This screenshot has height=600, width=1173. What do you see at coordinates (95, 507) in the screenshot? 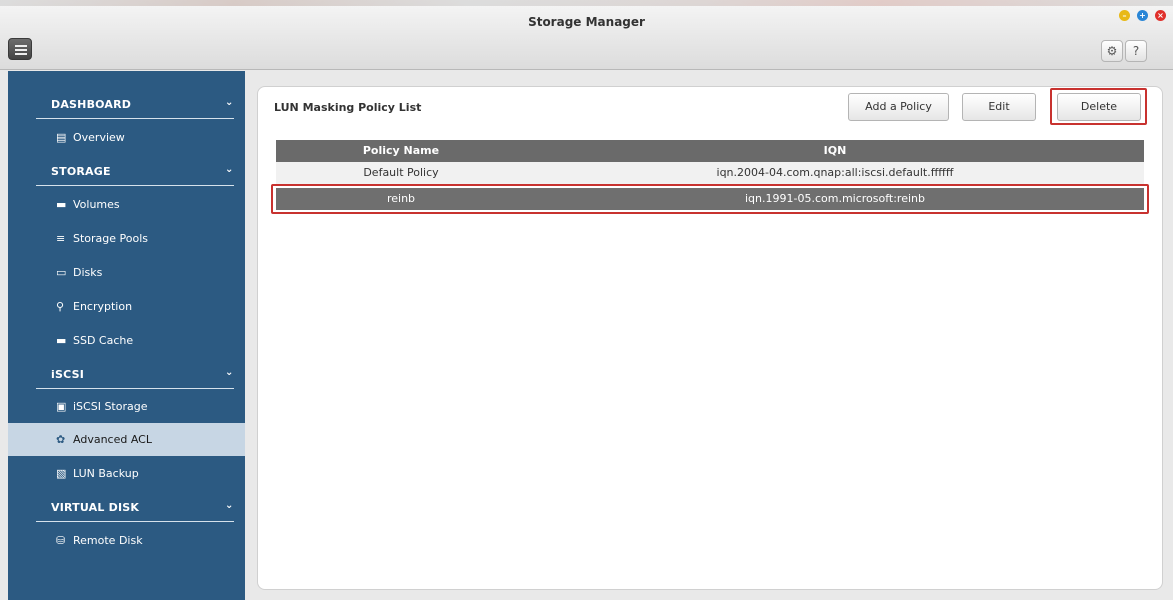
I see `sidebar-section-label: VIRTUAL DISK` at bounding box center [95, 507].